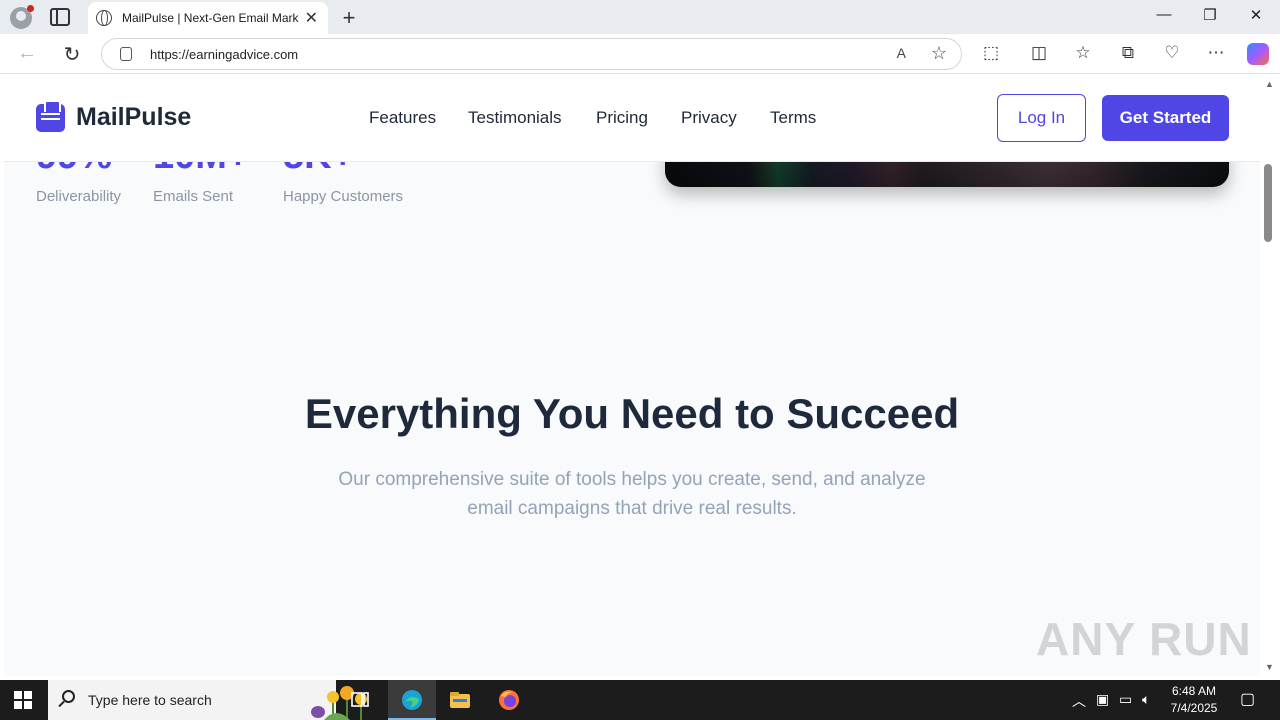  What do you see at coordinates (193, 196) in the screenshot?
I see `stat-label: Emails Sent` at bounding box center [193, 196].